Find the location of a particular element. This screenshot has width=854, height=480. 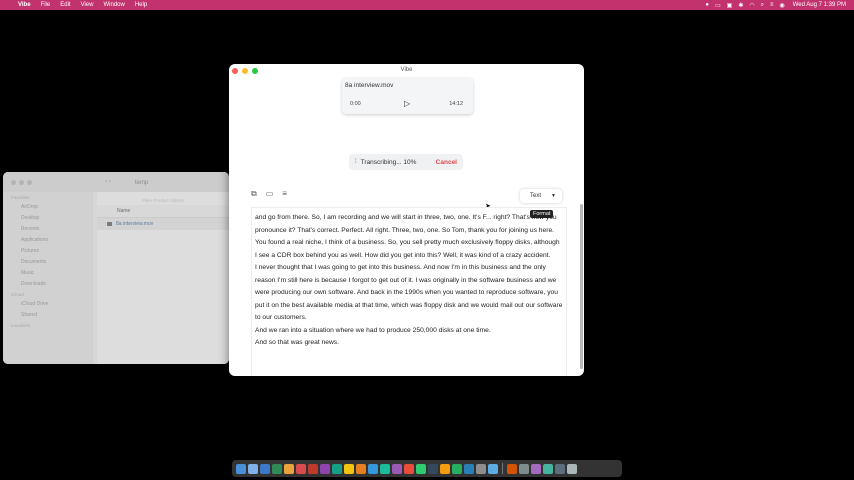

user-icon: ● is located at coordinates (707, 5).